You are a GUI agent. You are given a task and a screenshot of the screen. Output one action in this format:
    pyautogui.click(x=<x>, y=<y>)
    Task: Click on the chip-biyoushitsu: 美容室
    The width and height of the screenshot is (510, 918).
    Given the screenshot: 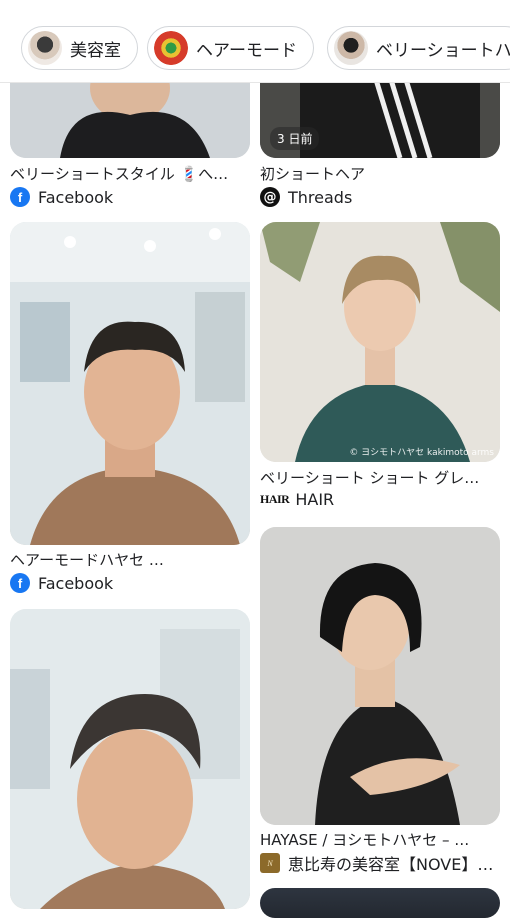 What is the action you would take?
    pyautogui.click(x=79, y=48)
    